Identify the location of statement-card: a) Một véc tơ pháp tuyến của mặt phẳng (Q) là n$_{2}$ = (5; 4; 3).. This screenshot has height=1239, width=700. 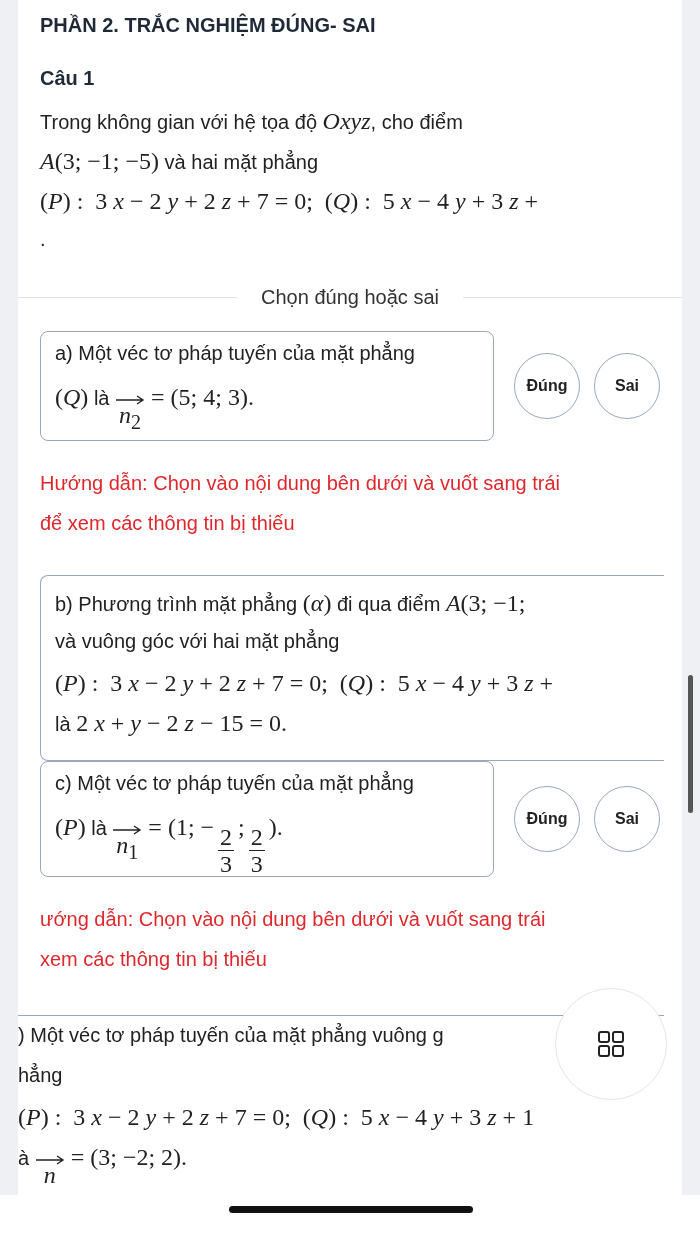
(267, 386).